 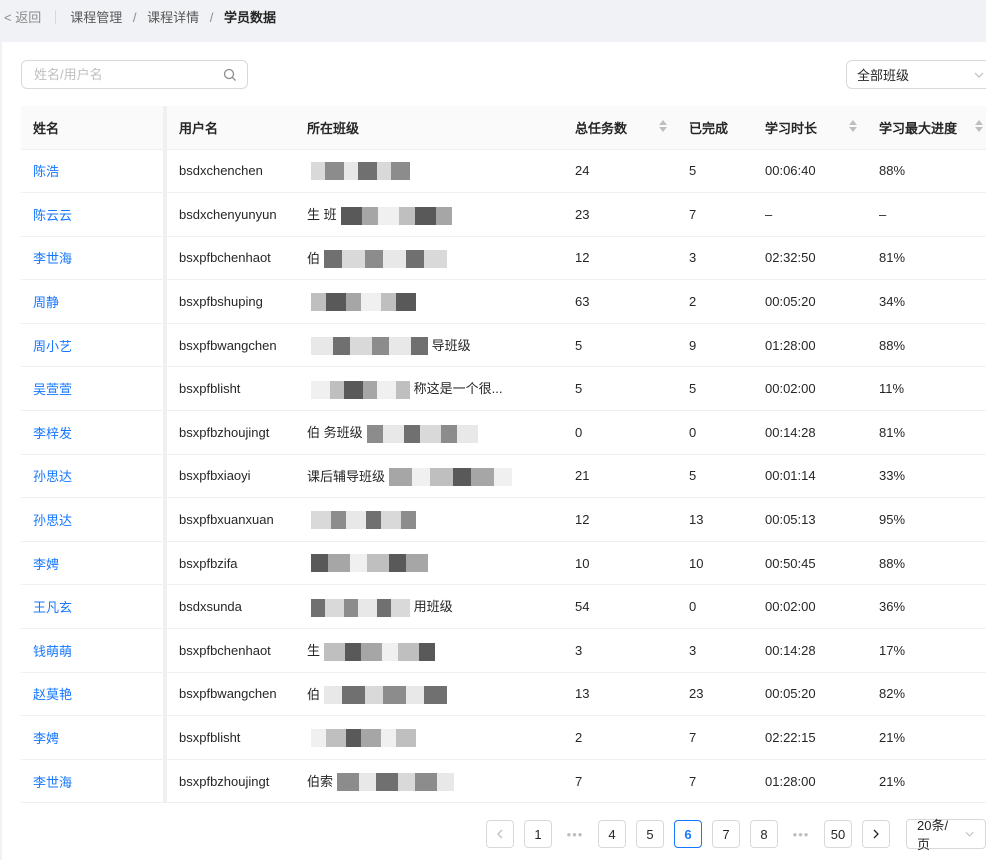 What do you see at coordinates (94, 214) in the screenshot?
I see `cell-name: 陈云云` at bounding box center [94, 214].